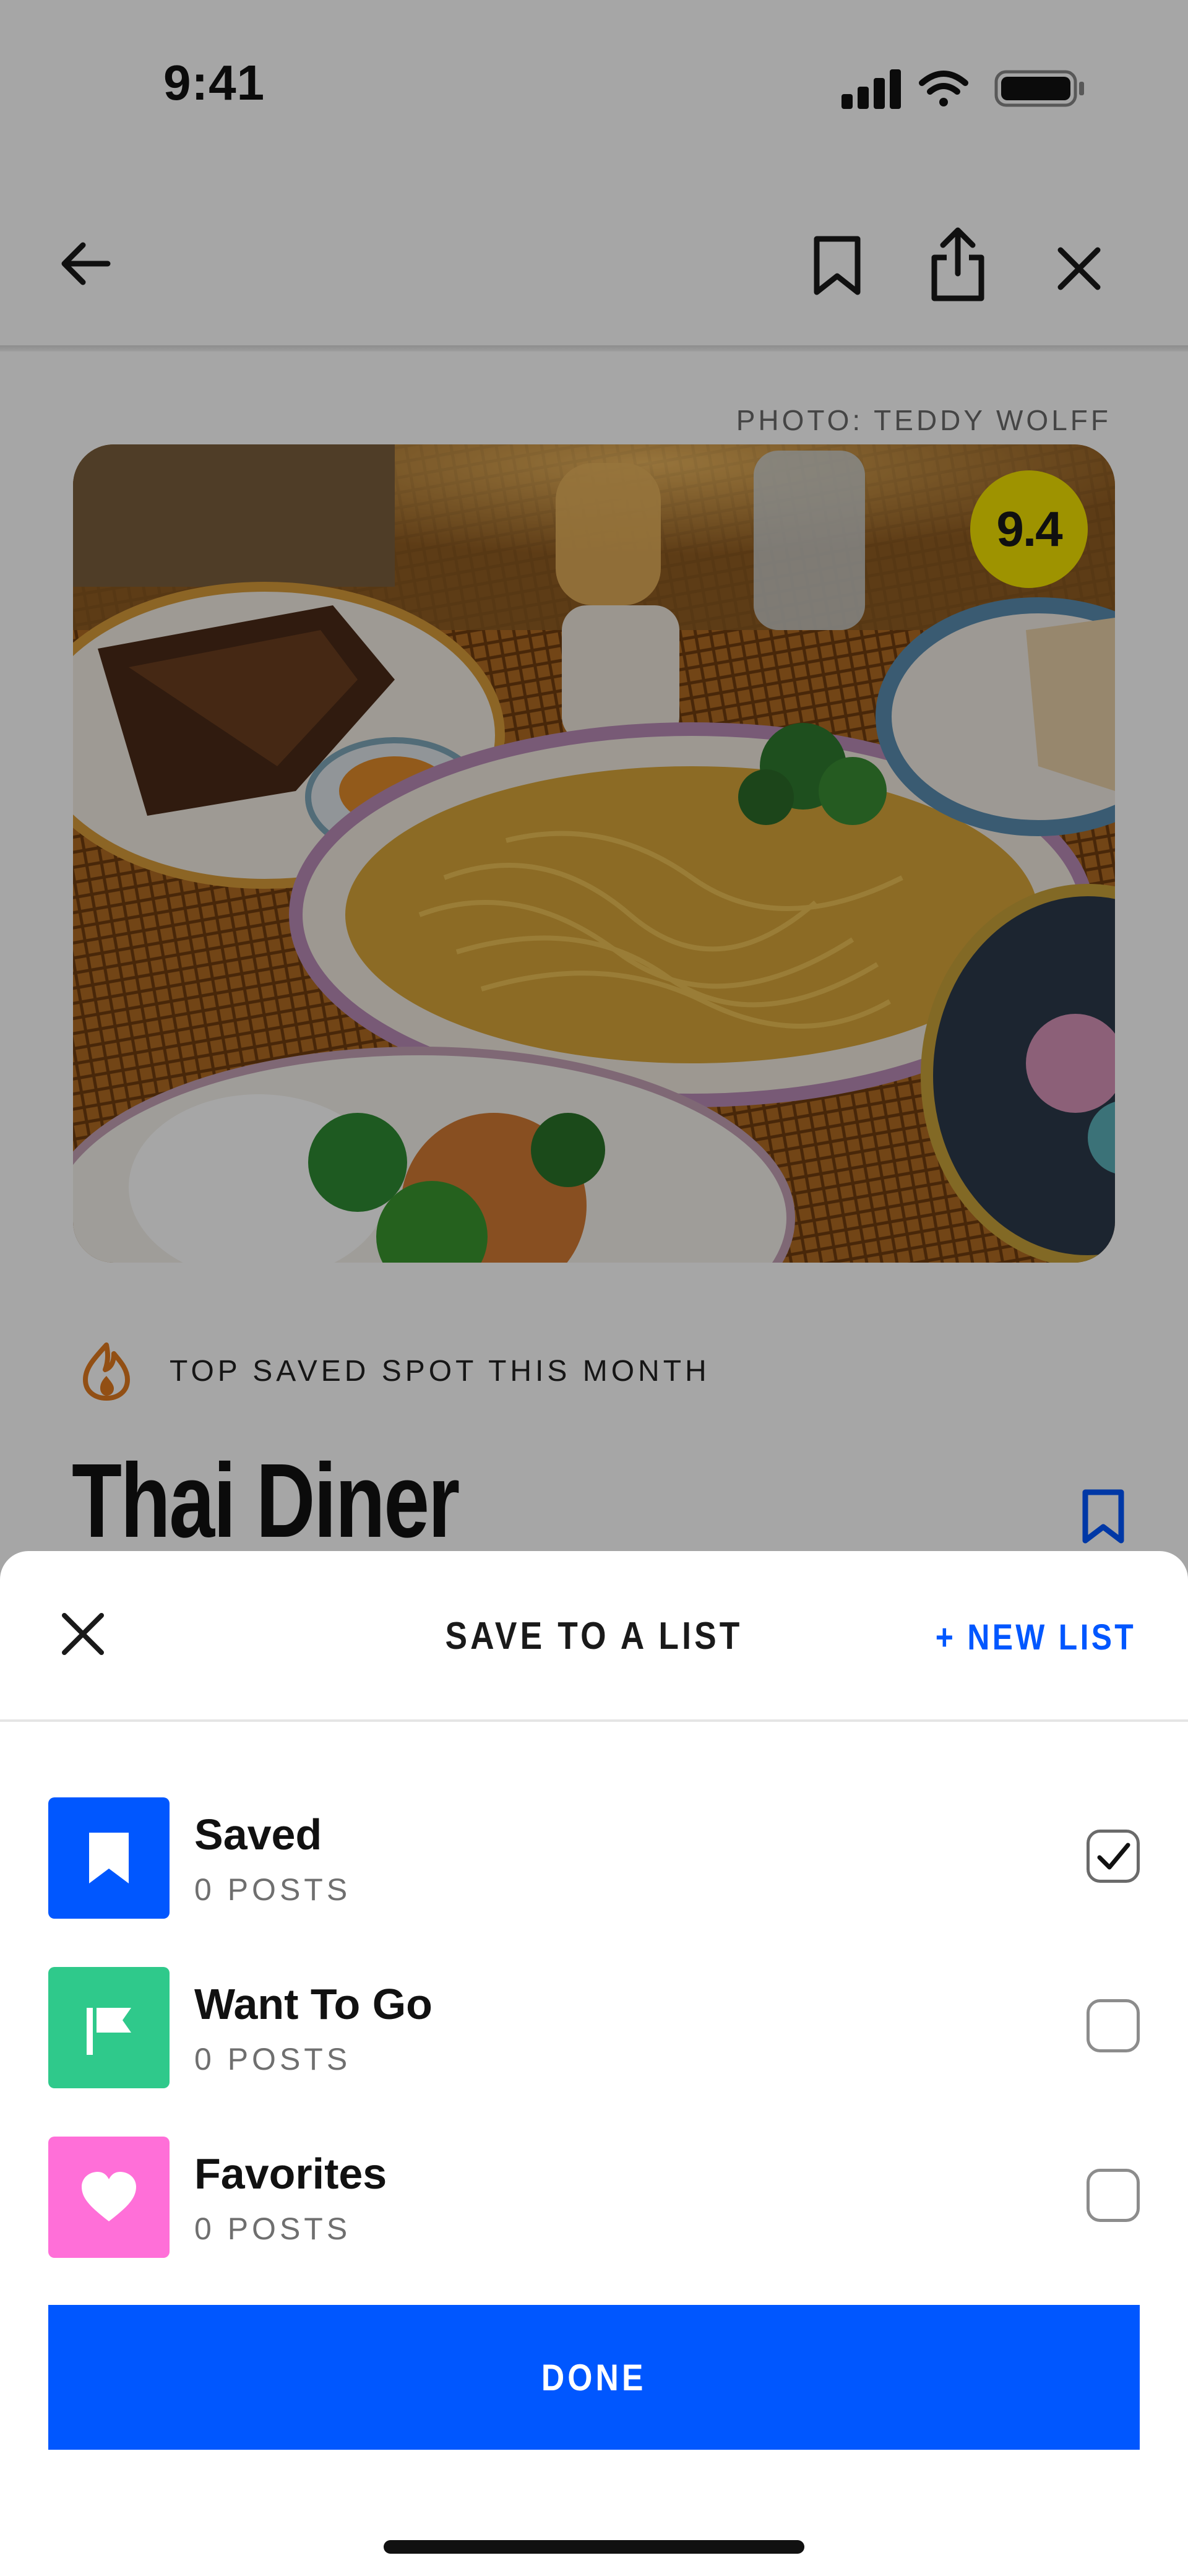 This screenshot has width=1188, height=2576. I want to click on done-button: DONE, so click(594, 2377).